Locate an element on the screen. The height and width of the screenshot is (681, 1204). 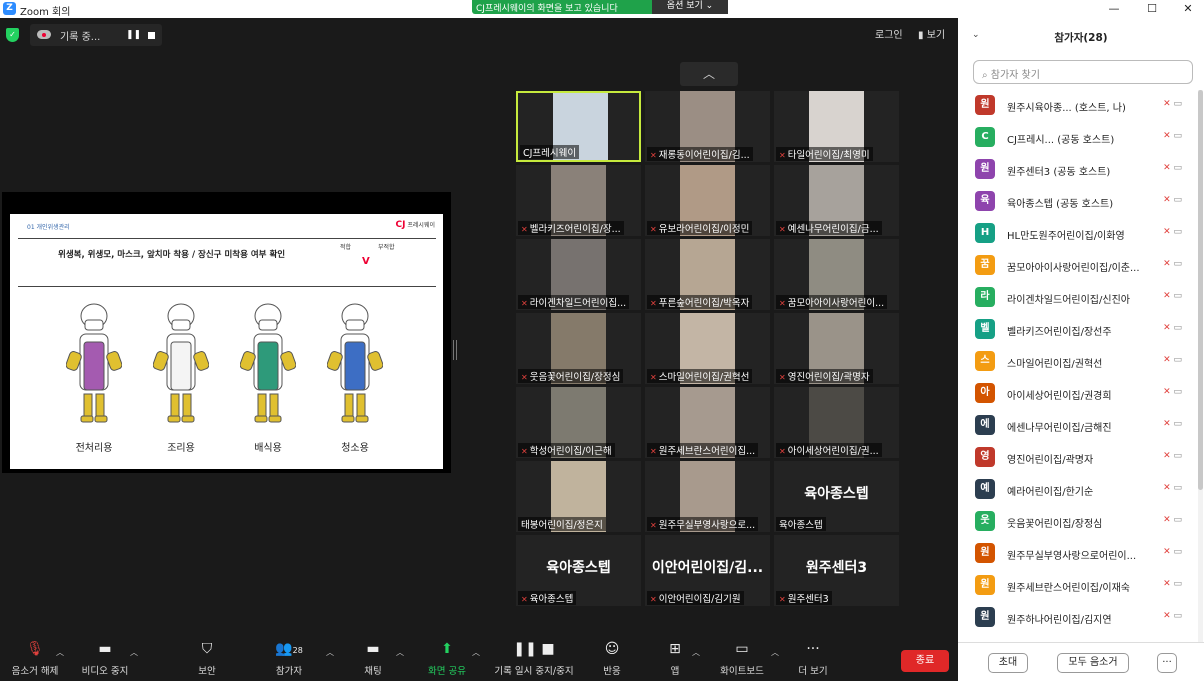
resize-handle is located at coordinates (455, 350).